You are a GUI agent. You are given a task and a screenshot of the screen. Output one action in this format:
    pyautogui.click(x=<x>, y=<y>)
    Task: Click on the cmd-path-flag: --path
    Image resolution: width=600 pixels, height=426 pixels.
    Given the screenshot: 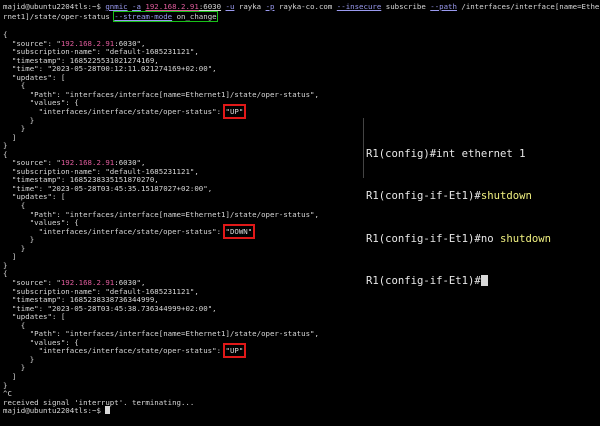 What is the action you would take?
    pyautogui.click(x=443, y=6)
    